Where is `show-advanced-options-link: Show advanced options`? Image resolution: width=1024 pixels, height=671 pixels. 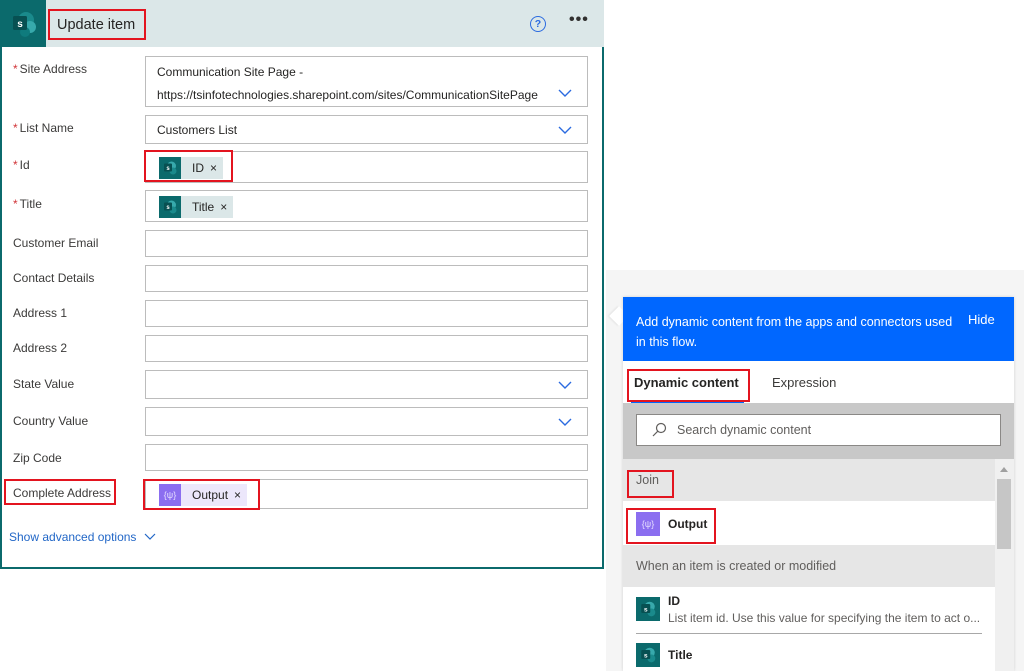
show-advanced-options-link: Show advanced options is located at coordinates (82, 537).